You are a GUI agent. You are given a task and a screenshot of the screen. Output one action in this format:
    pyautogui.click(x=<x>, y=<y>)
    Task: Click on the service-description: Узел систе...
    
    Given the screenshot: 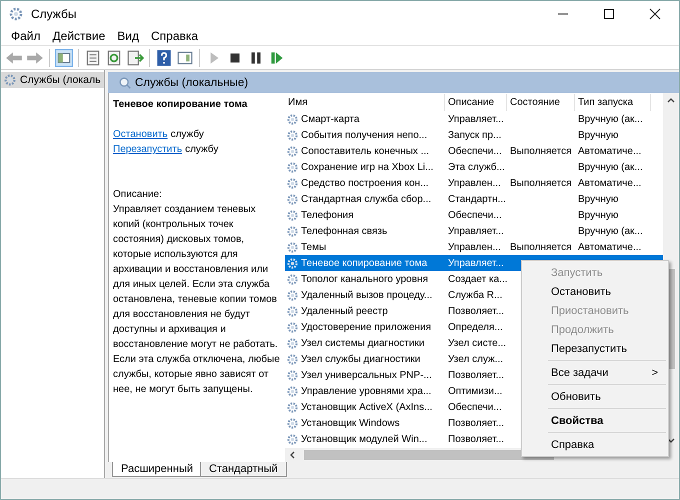 What is the action you would take?
    pyautogui.click(x=477, y=343)
    